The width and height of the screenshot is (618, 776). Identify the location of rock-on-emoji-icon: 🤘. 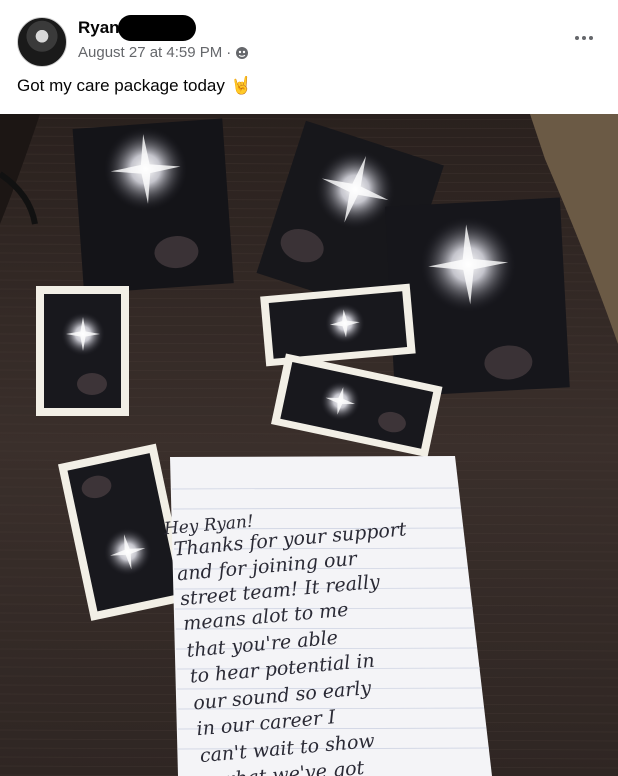
(241, 85).